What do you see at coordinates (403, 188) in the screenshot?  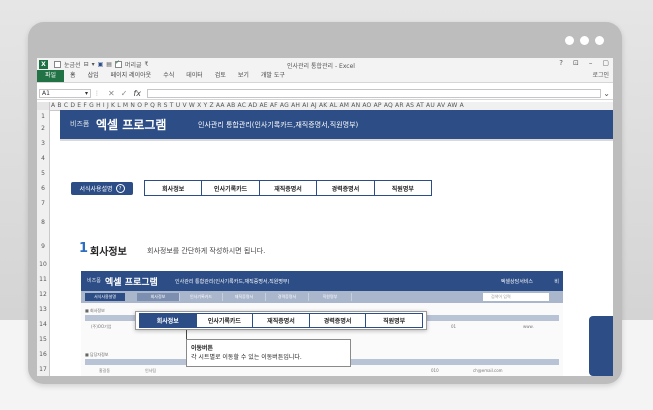 I see `nav-employee-list: 직원명부` at bounding box center [403, 188].